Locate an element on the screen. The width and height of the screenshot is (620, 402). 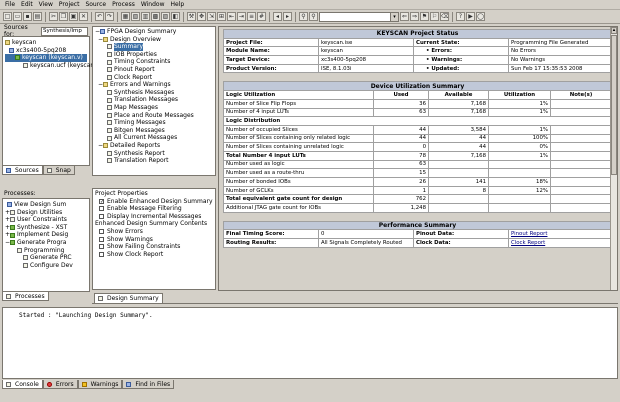
tree-item-ucf: keyscan.ucf (keyscan.ucf) is located at coordinates (56, 66).